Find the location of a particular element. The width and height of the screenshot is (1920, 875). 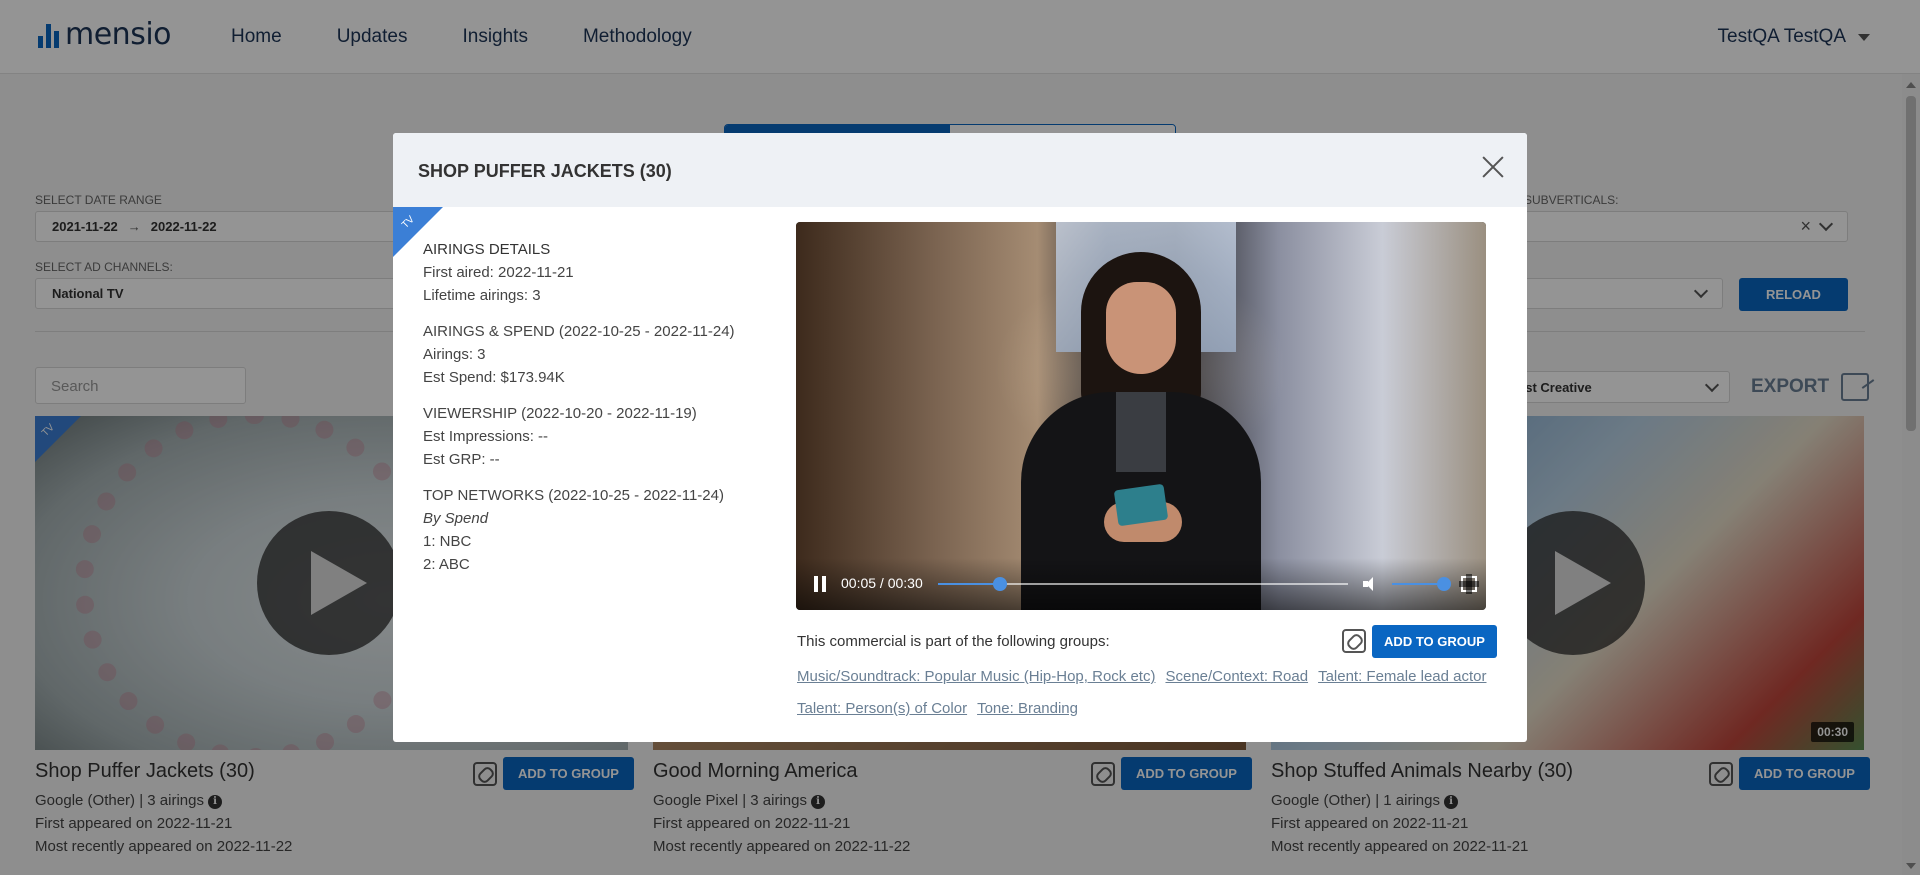

group-tag-link: Talent: Female lead actor is located at coordinates (1402, 676).